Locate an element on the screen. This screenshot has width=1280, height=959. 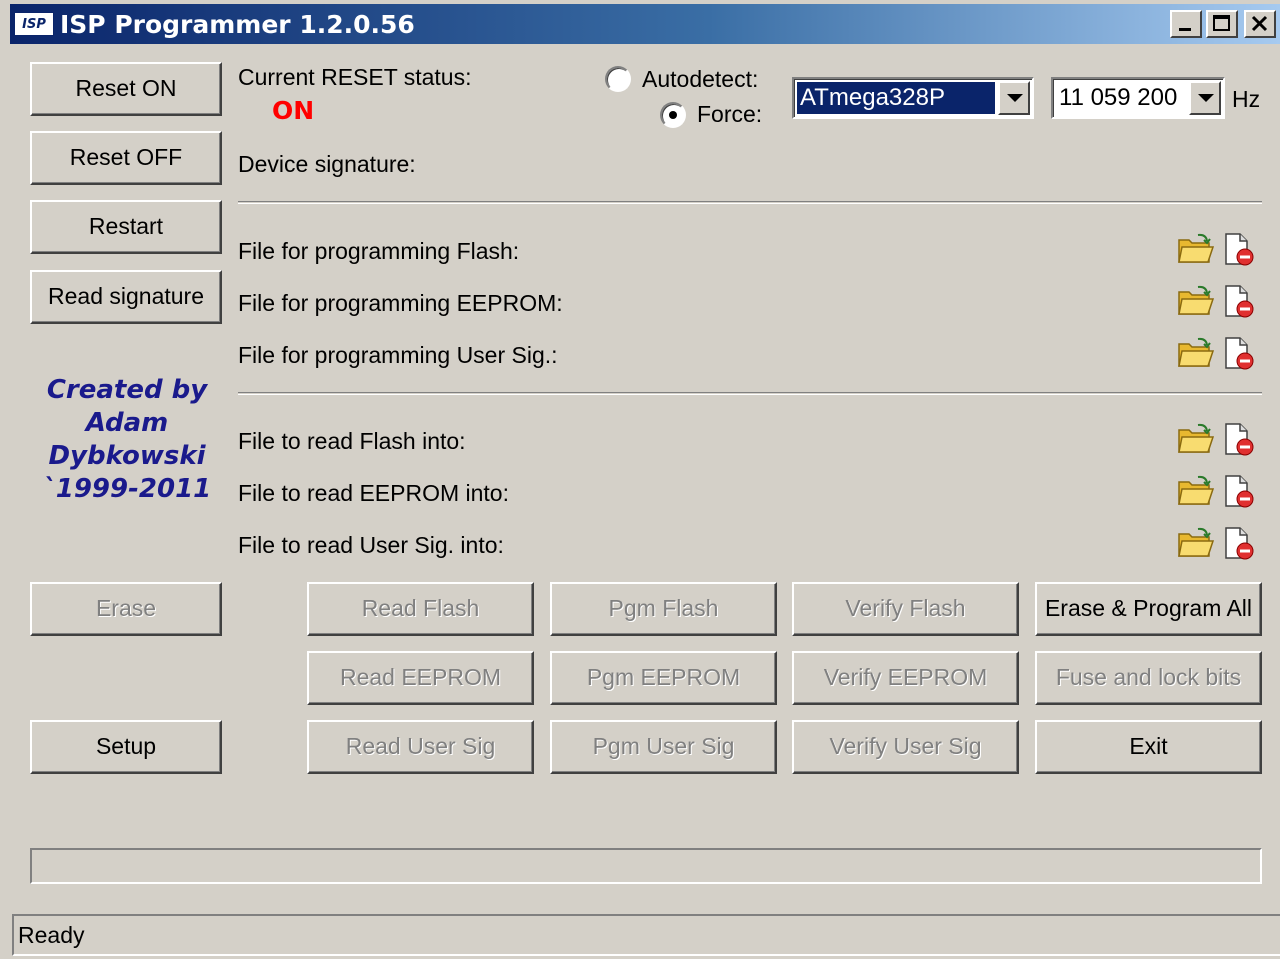
reset-status-value: ON is located at coordinates (293, 110).